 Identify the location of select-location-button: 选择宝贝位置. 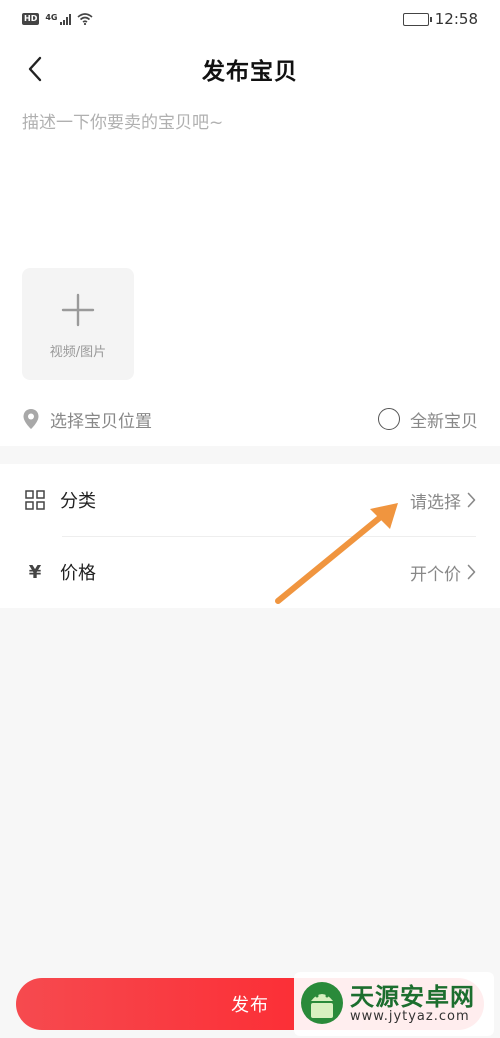
(87, 419).